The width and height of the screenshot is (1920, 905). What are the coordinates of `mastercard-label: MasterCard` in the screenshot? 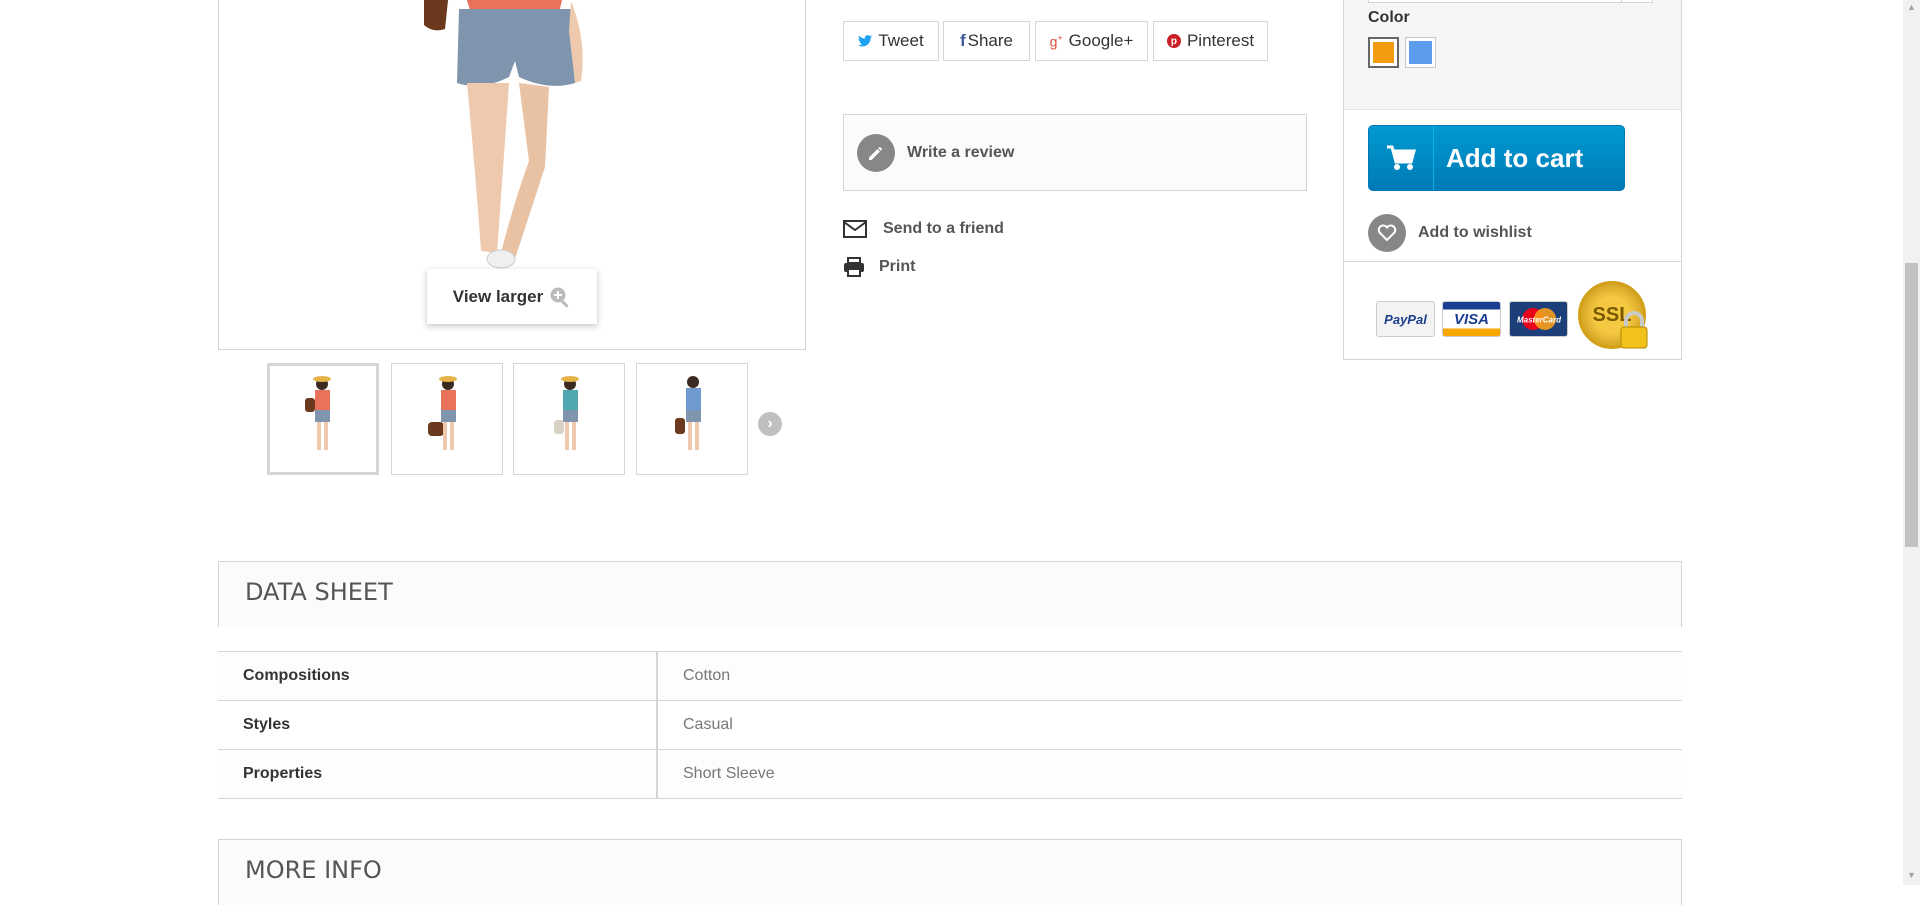 It's located at (1538, 320).